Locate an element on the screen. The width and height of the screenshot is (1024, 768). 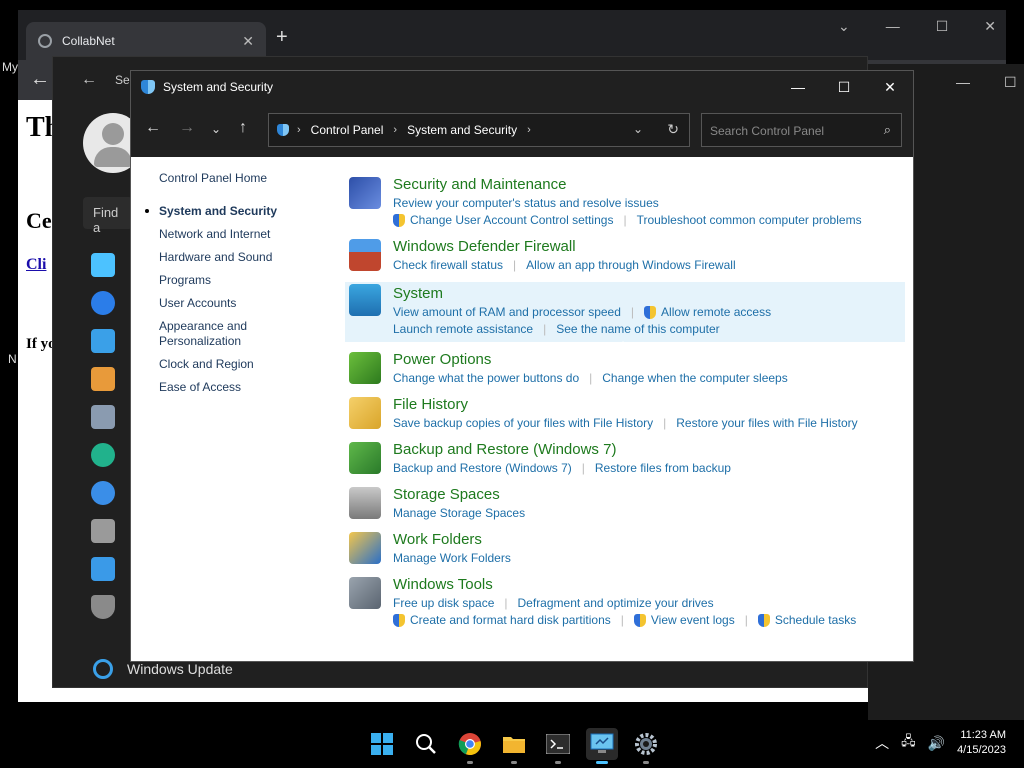
category-title: File History is located at coordinates (650, 405).